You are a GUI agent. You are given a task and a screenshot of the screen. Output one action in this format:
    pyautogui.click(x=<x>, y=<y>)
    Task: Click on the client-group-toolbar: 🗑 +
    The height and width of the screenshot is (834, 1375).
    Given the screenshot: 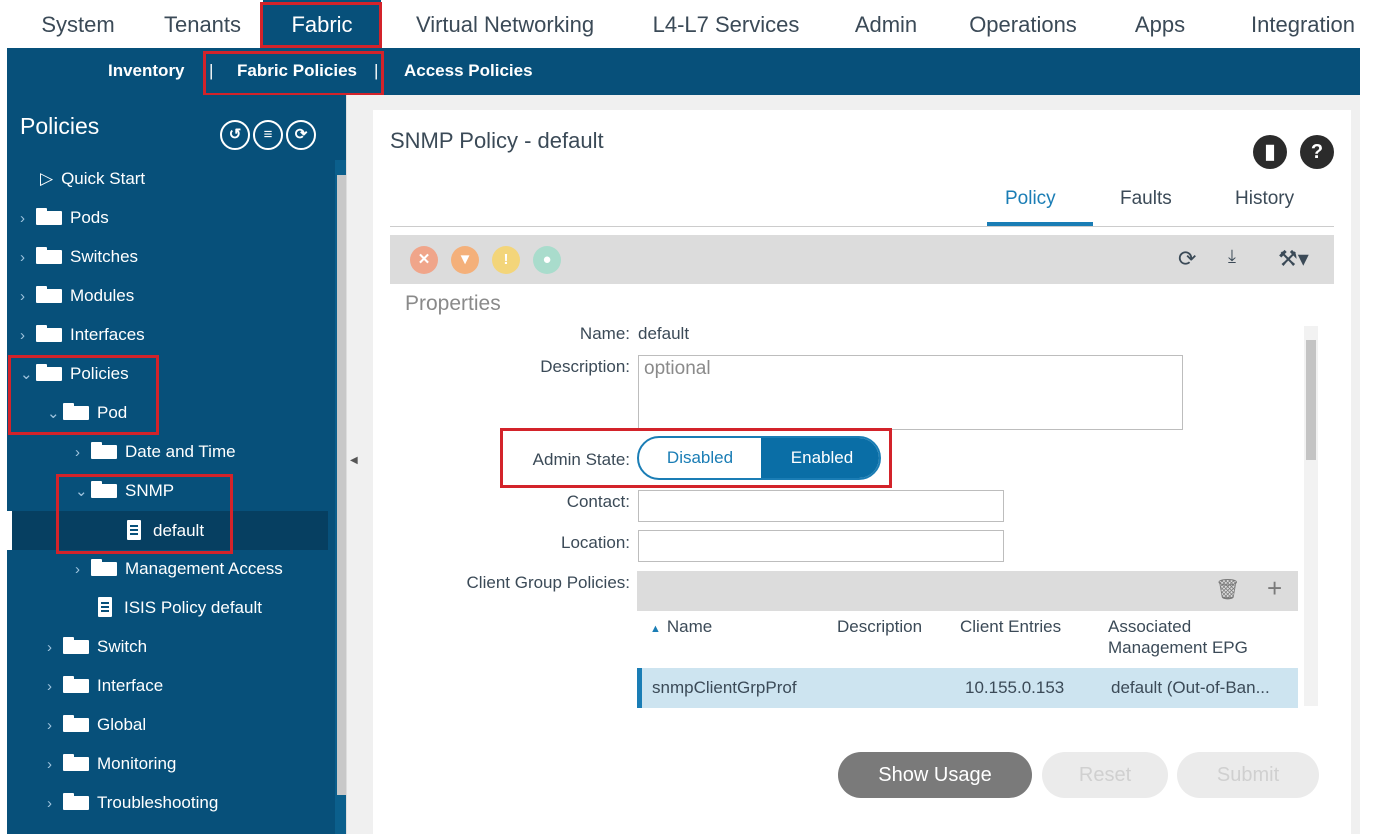 What is the action you would take?
    pyautogui.click(x=967, y=591)
    